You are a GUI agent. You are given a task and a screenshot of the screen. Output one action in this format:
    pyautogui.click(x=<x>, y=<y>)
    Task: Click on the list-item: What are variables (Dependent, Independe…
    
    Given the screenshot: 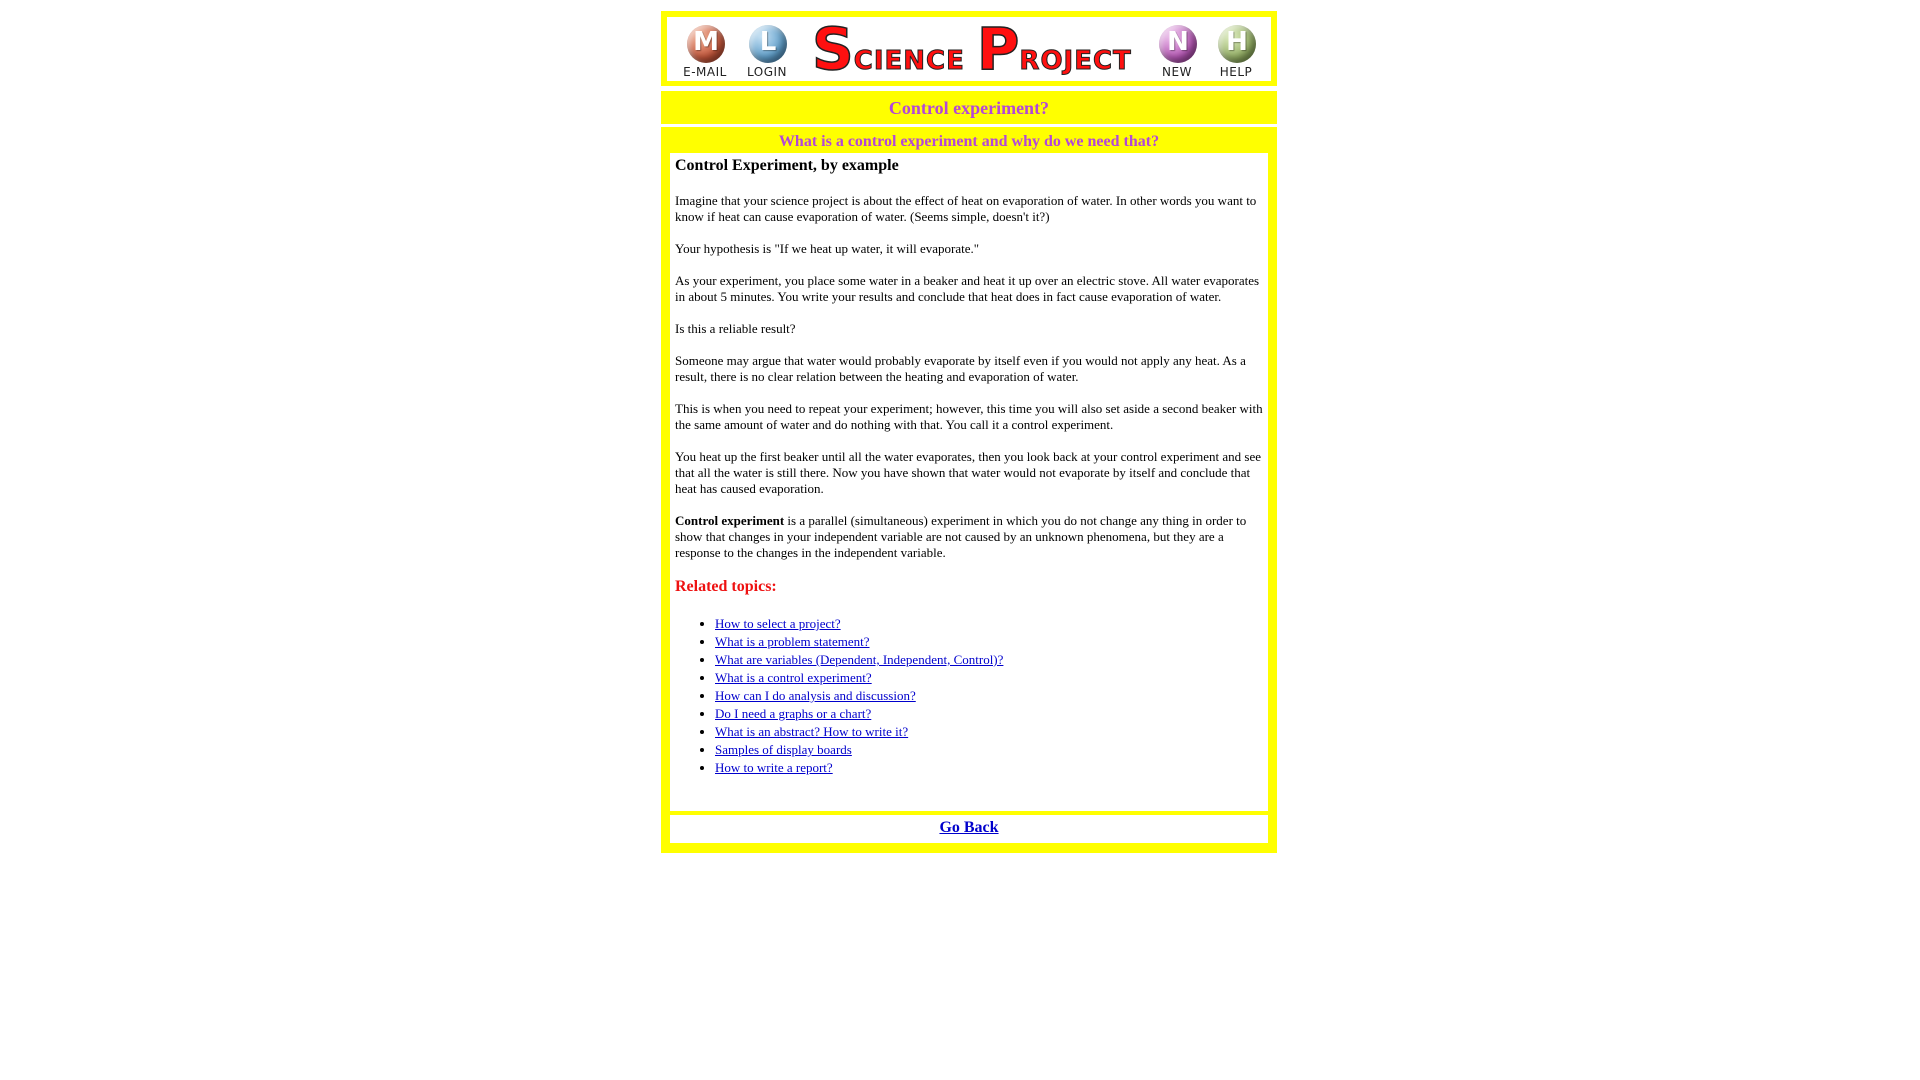 What is the action you would take?
    pyautogui.click(x=989, y=660)
    